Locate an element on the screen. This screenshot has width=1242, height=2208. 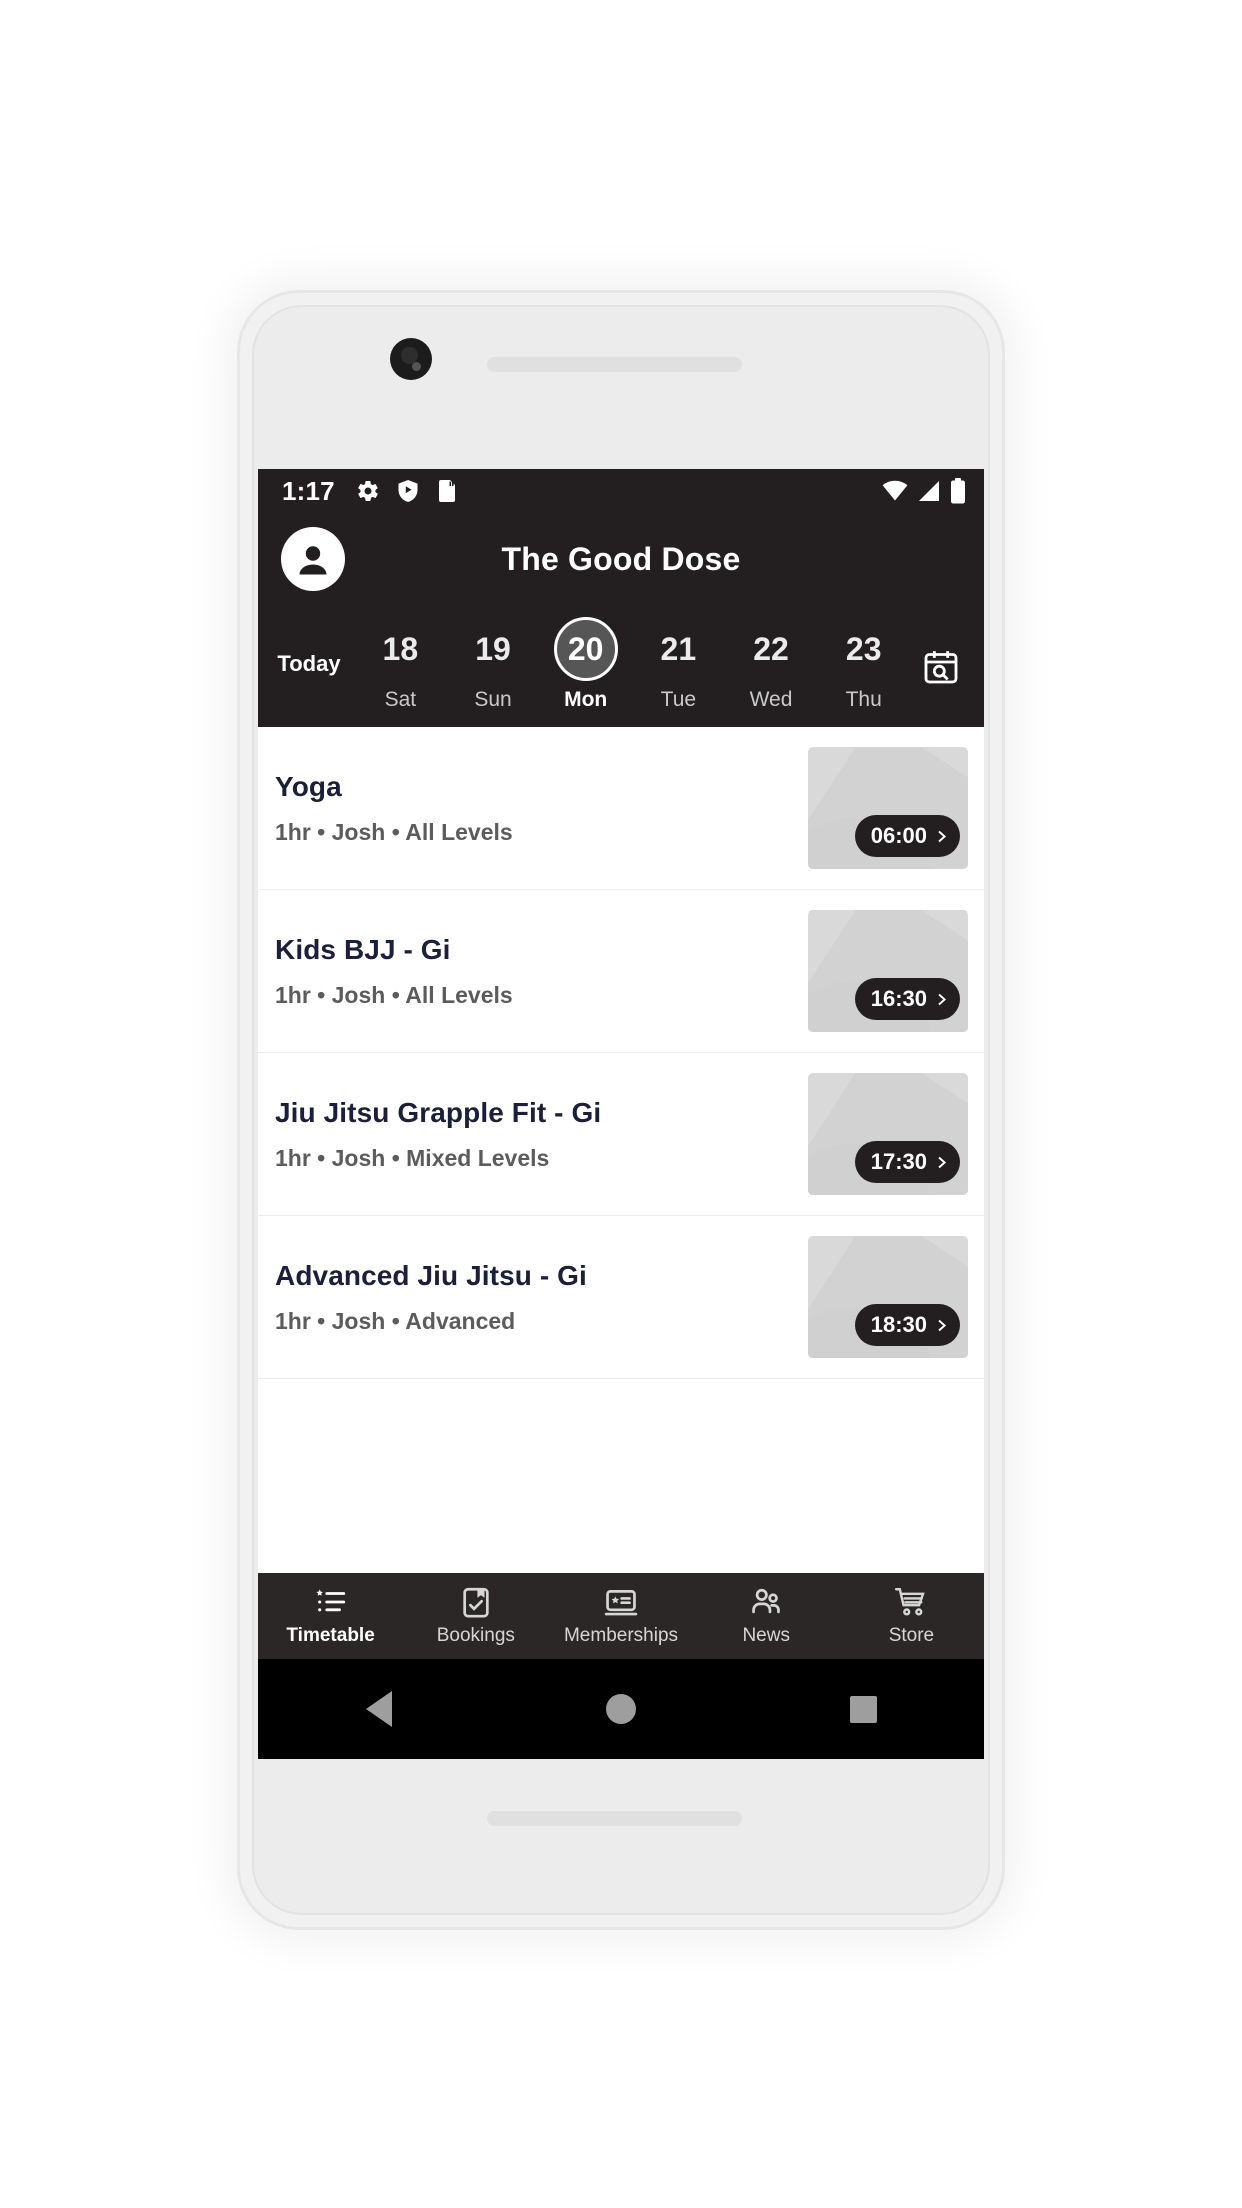
front-camera is located at coordinates (411, 359).